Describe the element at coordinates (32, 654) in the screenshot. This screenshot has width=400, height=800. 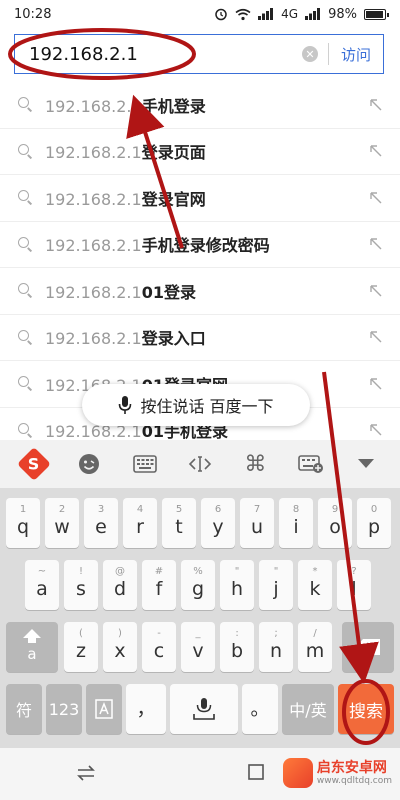
I see `shift-label: a` at that location.